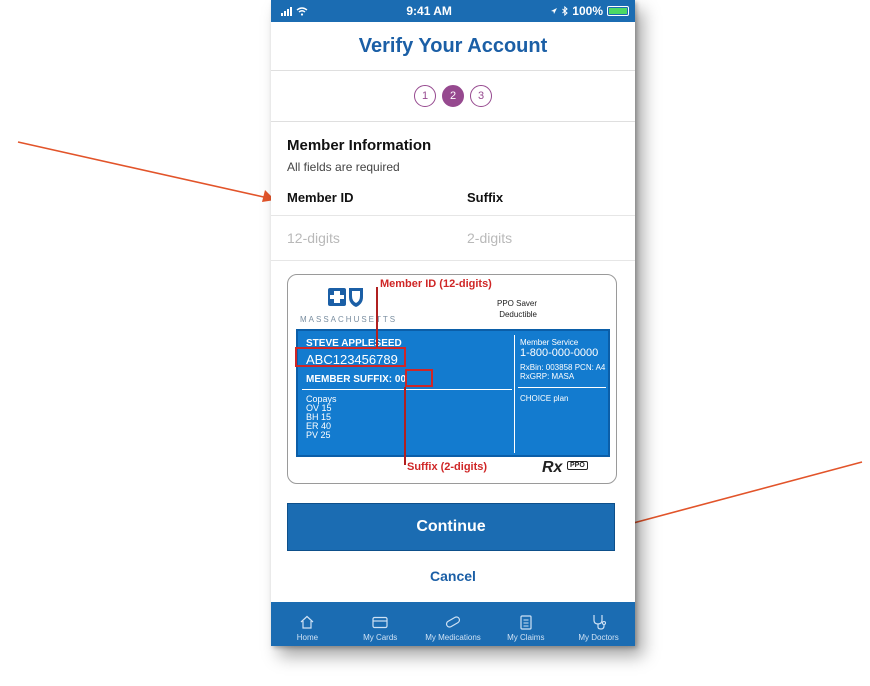 The image size is (870, 686). I want to click on battery-icon, so click(618, 11).